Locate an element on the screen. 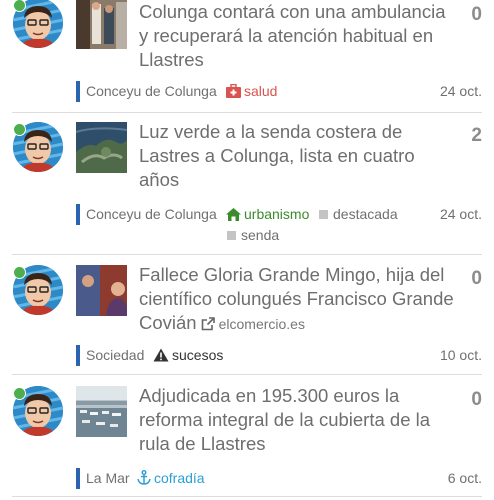 The height and width of the screenshot is (500, 494). tag-destacada: destacada is located at coordinates (358, 214).